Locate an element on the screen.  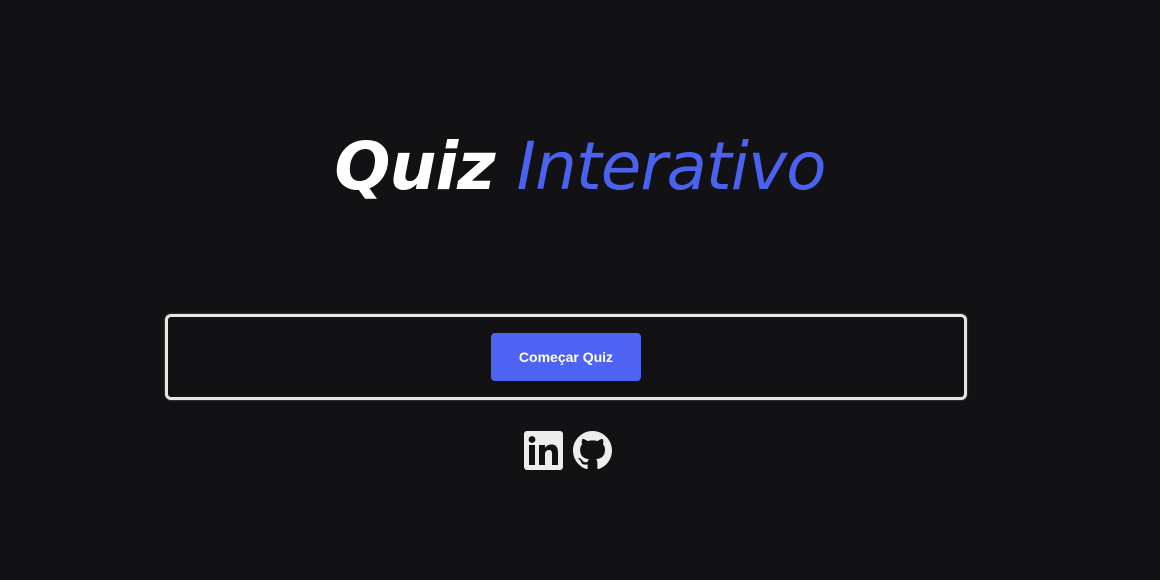
start-quiz-button: Começar Quiz is located at coordinates (566, 357).